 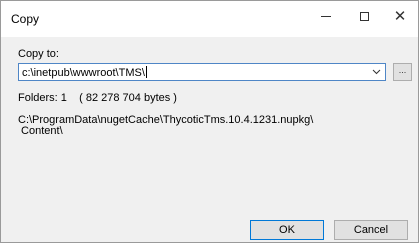 I want to click on destination-input-text: c:\inetpub\wwwroot\TMS\, so click(x=84, y=72).